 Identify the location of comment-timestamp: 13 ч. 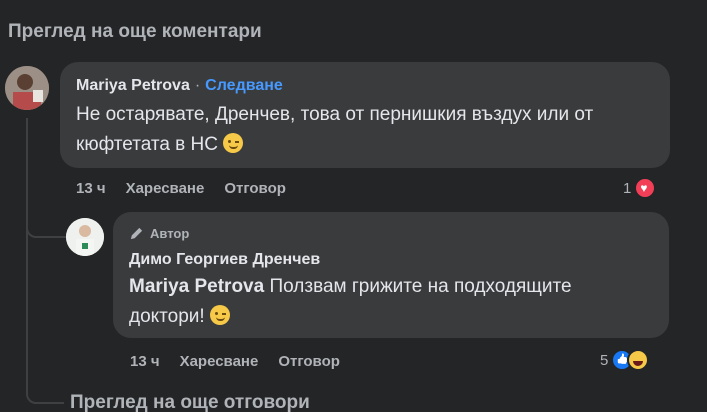
(91, 188).